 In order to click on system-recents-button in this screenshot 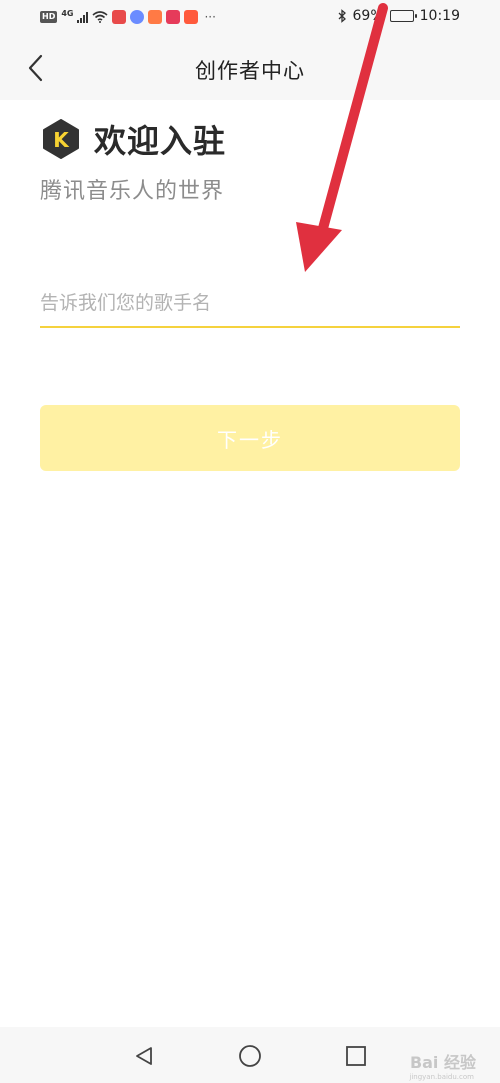, I will do `click(356, 1056)`.